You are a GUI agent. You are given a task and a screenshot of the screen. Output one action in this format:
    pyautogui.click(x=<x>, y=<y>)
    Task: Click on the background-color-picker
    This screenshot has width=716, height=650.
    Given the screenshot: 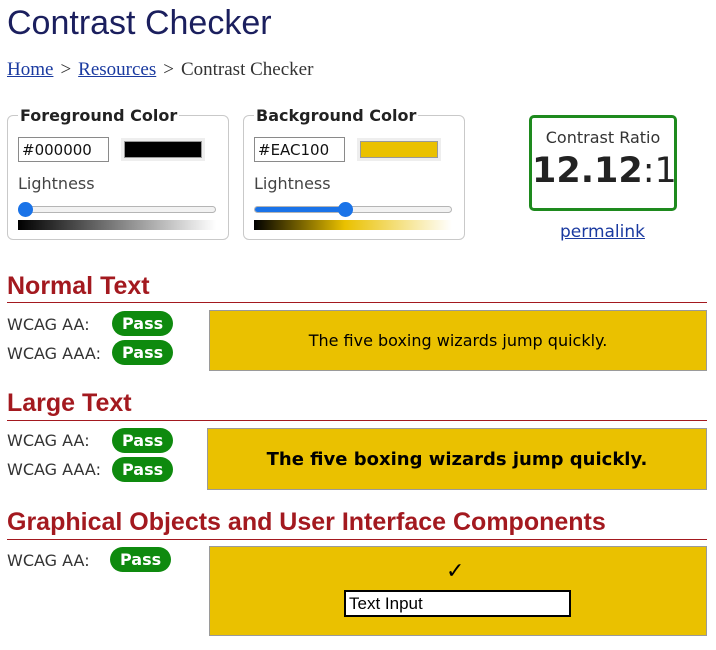 What is the action you would take?
    pyautogui.click(x=399, y=149)
    